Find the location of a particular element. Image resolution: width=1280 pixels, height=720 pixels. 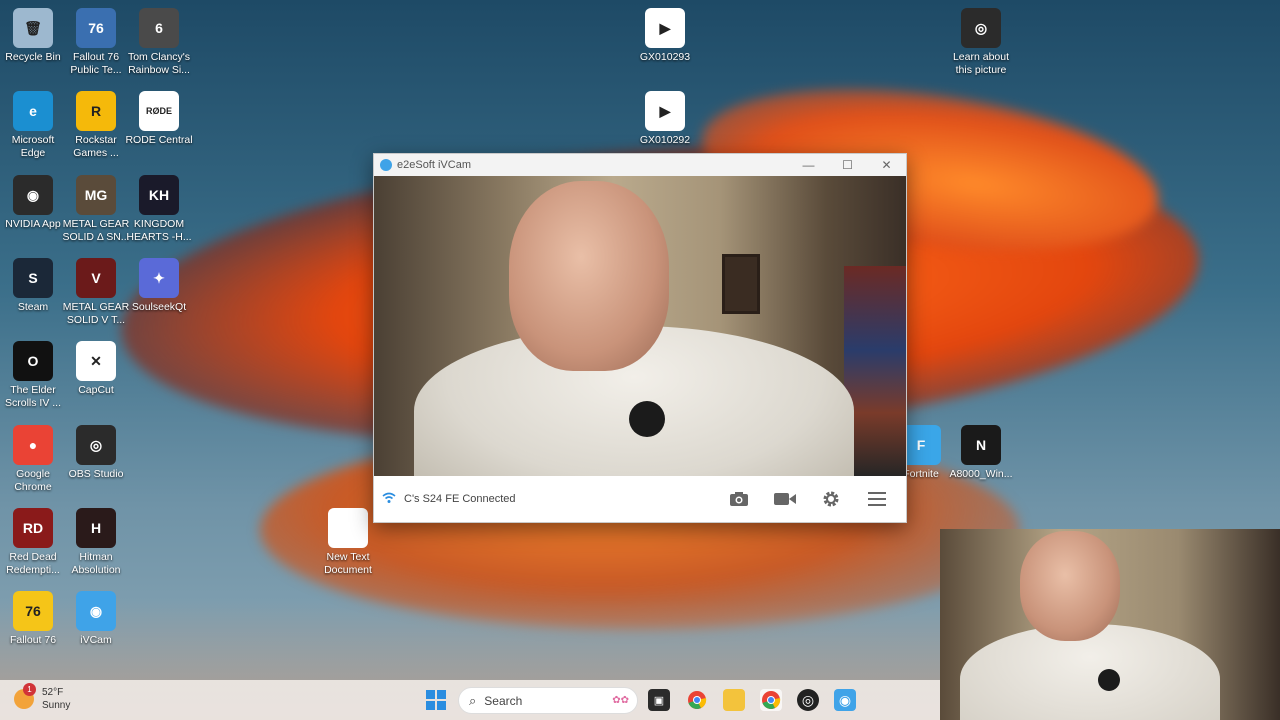

desktop-icon: ◎ OBS Studio is located at coordinates (96, 453).